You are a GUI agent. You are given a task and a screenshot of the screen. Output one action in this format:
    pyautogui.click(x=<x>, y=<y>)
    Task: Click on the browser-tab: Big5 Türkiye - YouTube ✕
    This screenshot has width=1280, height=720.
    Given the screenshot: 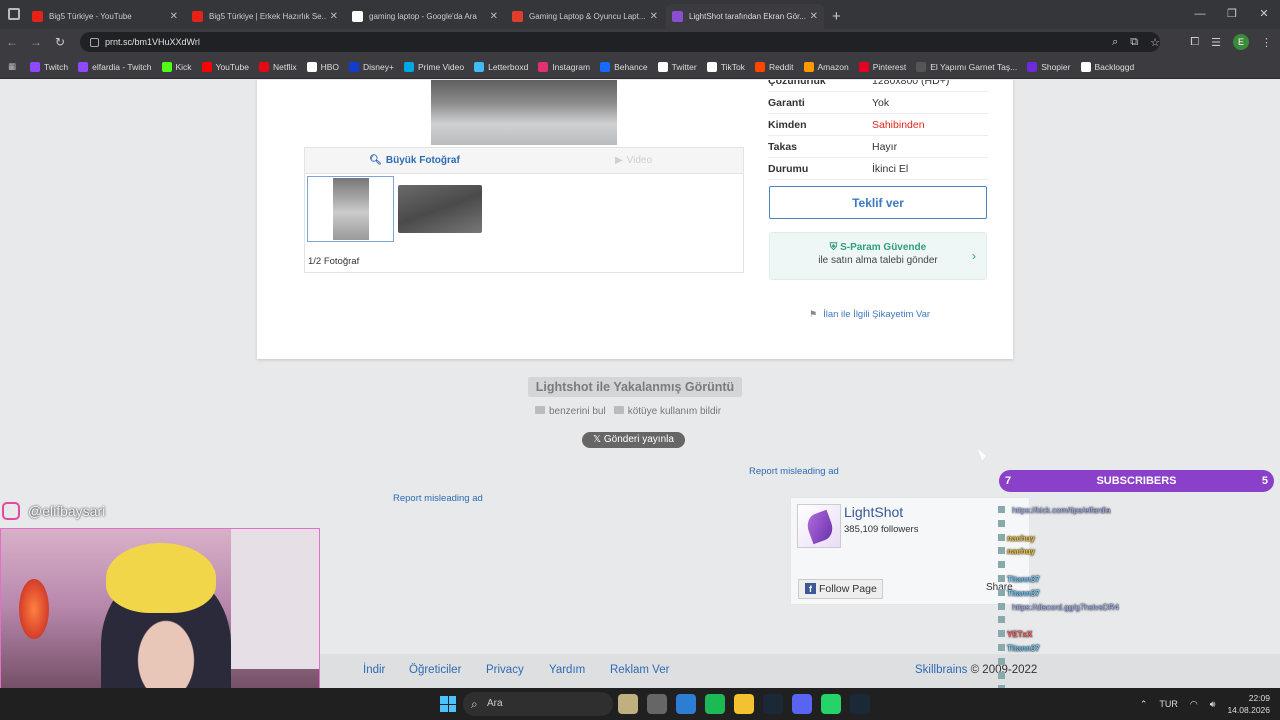 What is the action you would take?
    pyautogui.click(x=105, y=16)
    